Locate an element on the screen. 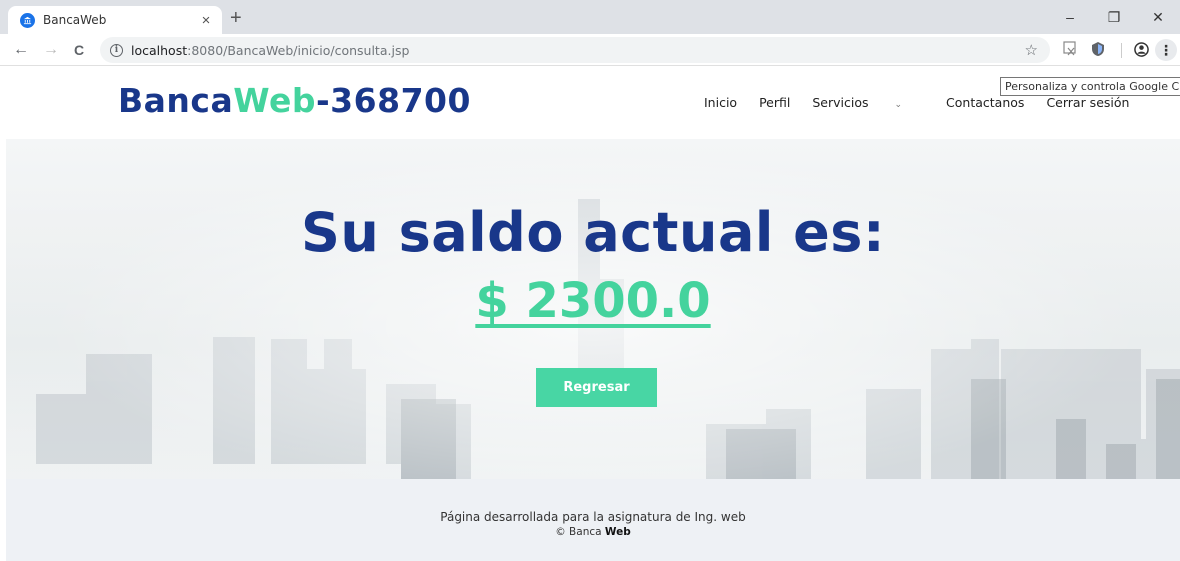 The image size is (1180, 561). translate-extension-icon is located at coordinates (1071, 49).